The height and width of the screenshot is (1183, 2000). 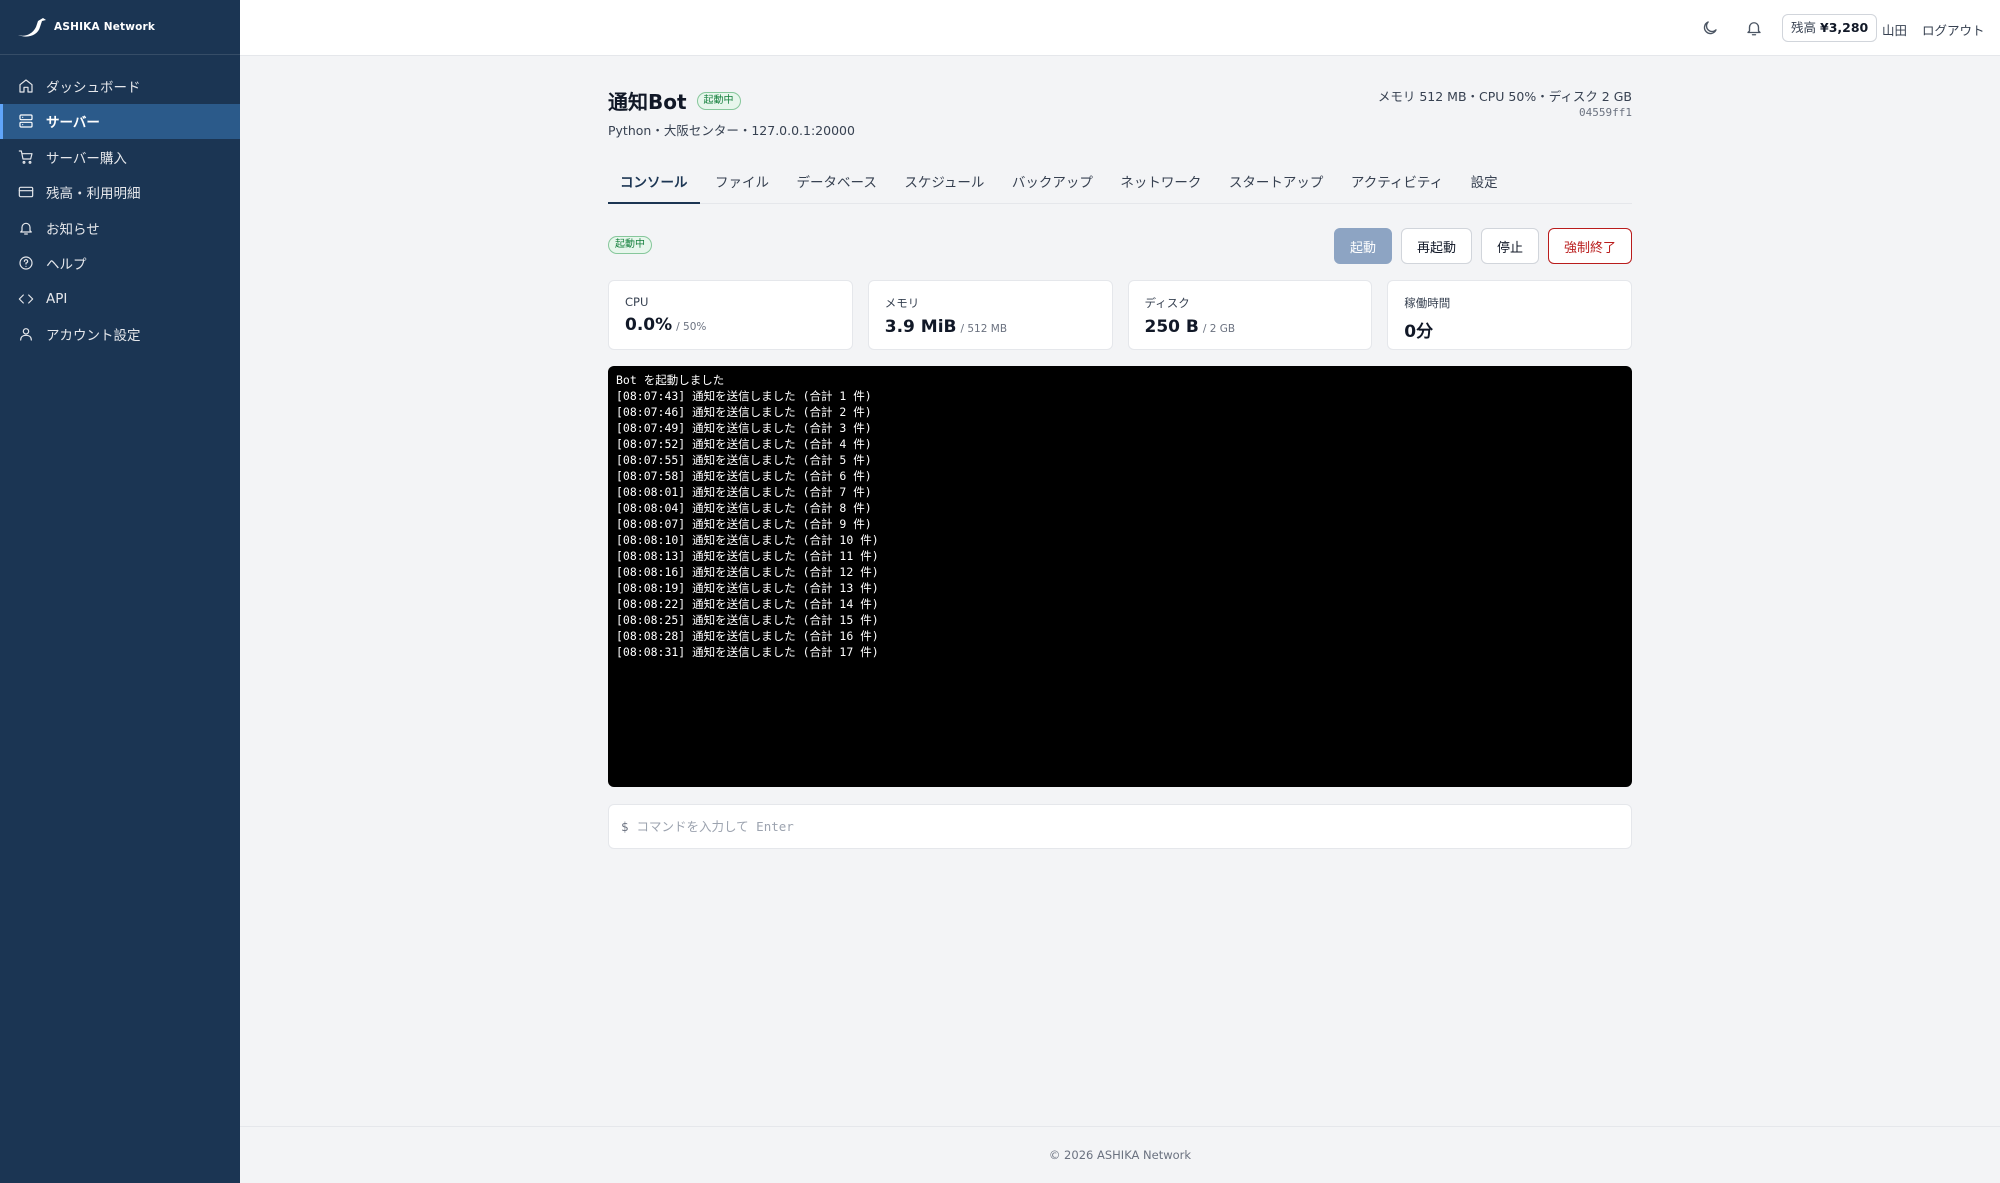 What do you see at coordinates (744, 412) in the screenshot?
I see `console-line: [08:07:46] 通知を送信しました (合計 2 件)` at bounding box center [744, 412].